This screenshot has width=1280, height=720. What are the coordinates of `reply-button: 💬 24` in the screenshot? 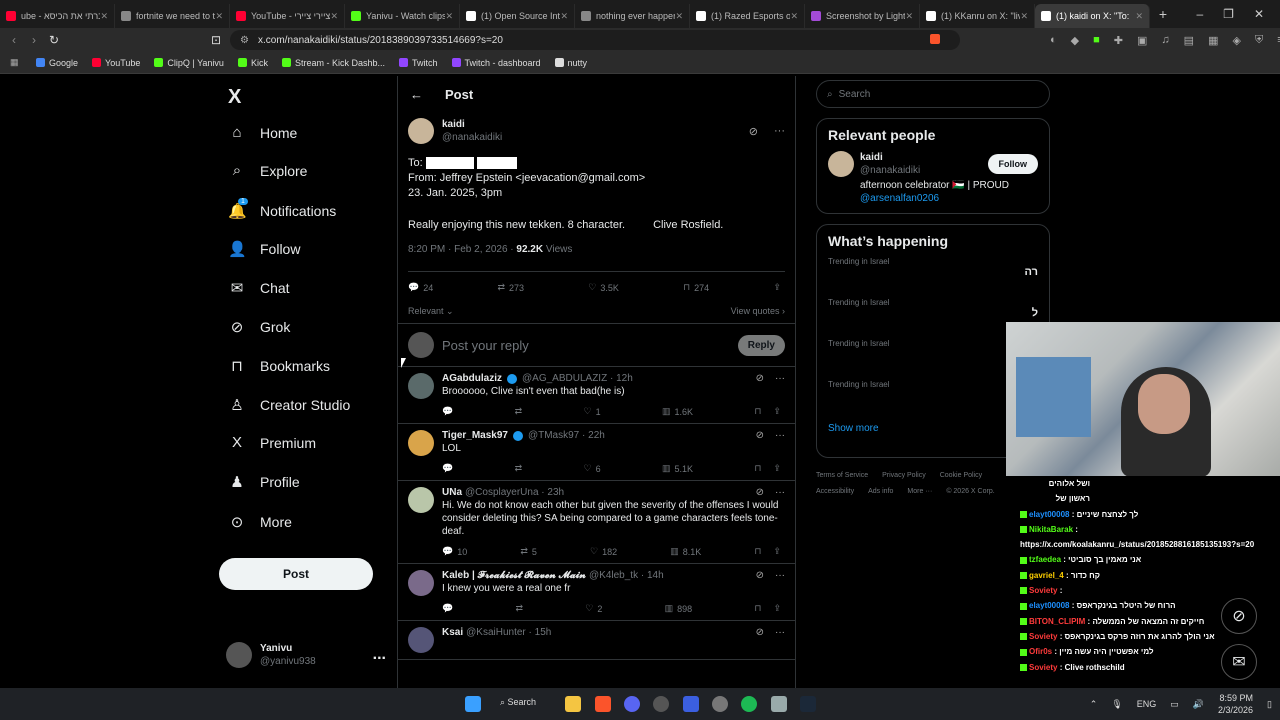 It's located at (420, 287).